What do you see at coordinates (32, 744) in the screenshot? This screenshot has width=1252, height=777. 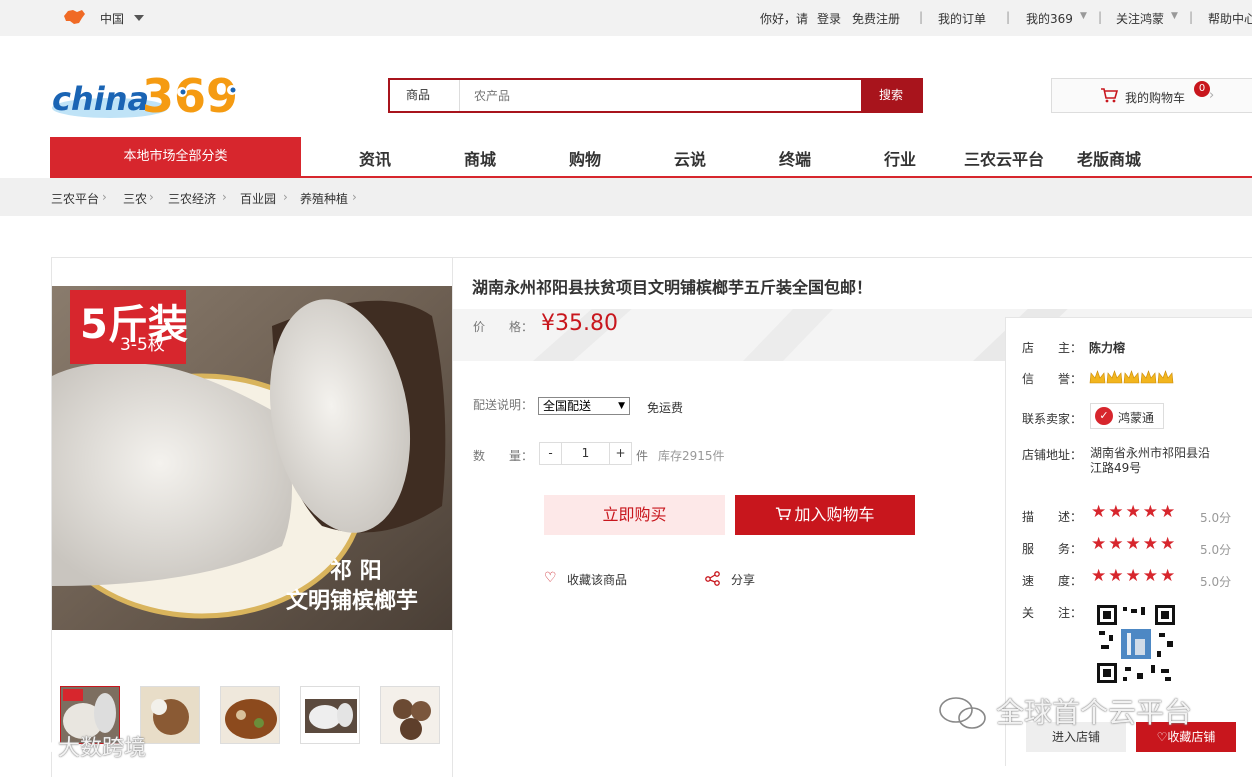 I see `watermark-logo-icon` at bounding box center [32, 744].